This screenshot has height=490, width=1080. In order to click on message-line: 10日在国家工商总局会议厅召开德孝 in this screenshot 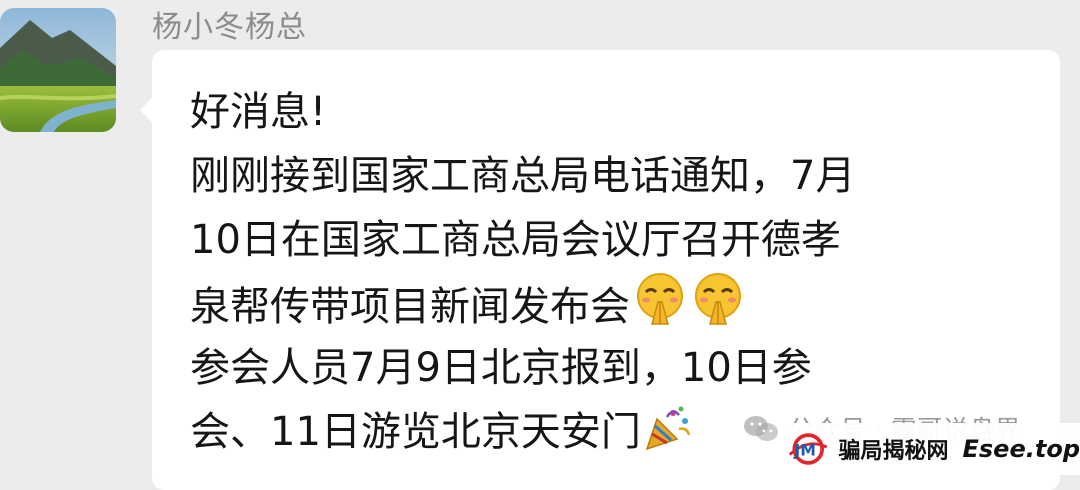, I will do `click(615, 240)`.